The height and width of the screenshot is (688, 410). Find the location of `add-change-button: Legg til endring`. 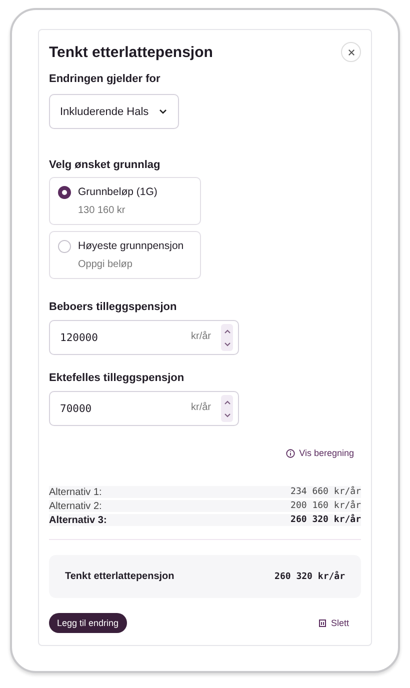

add-change-button: Legg til endring is located at coordinates (88, 623).